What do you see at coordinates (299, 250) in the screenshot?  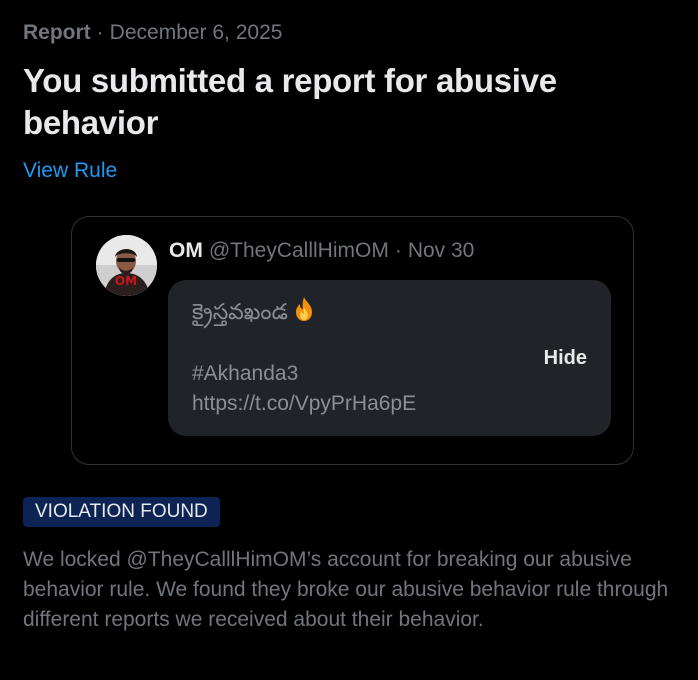 I see `author-handle: @TheyCalllHimOM` at bounding box center [299, 250].